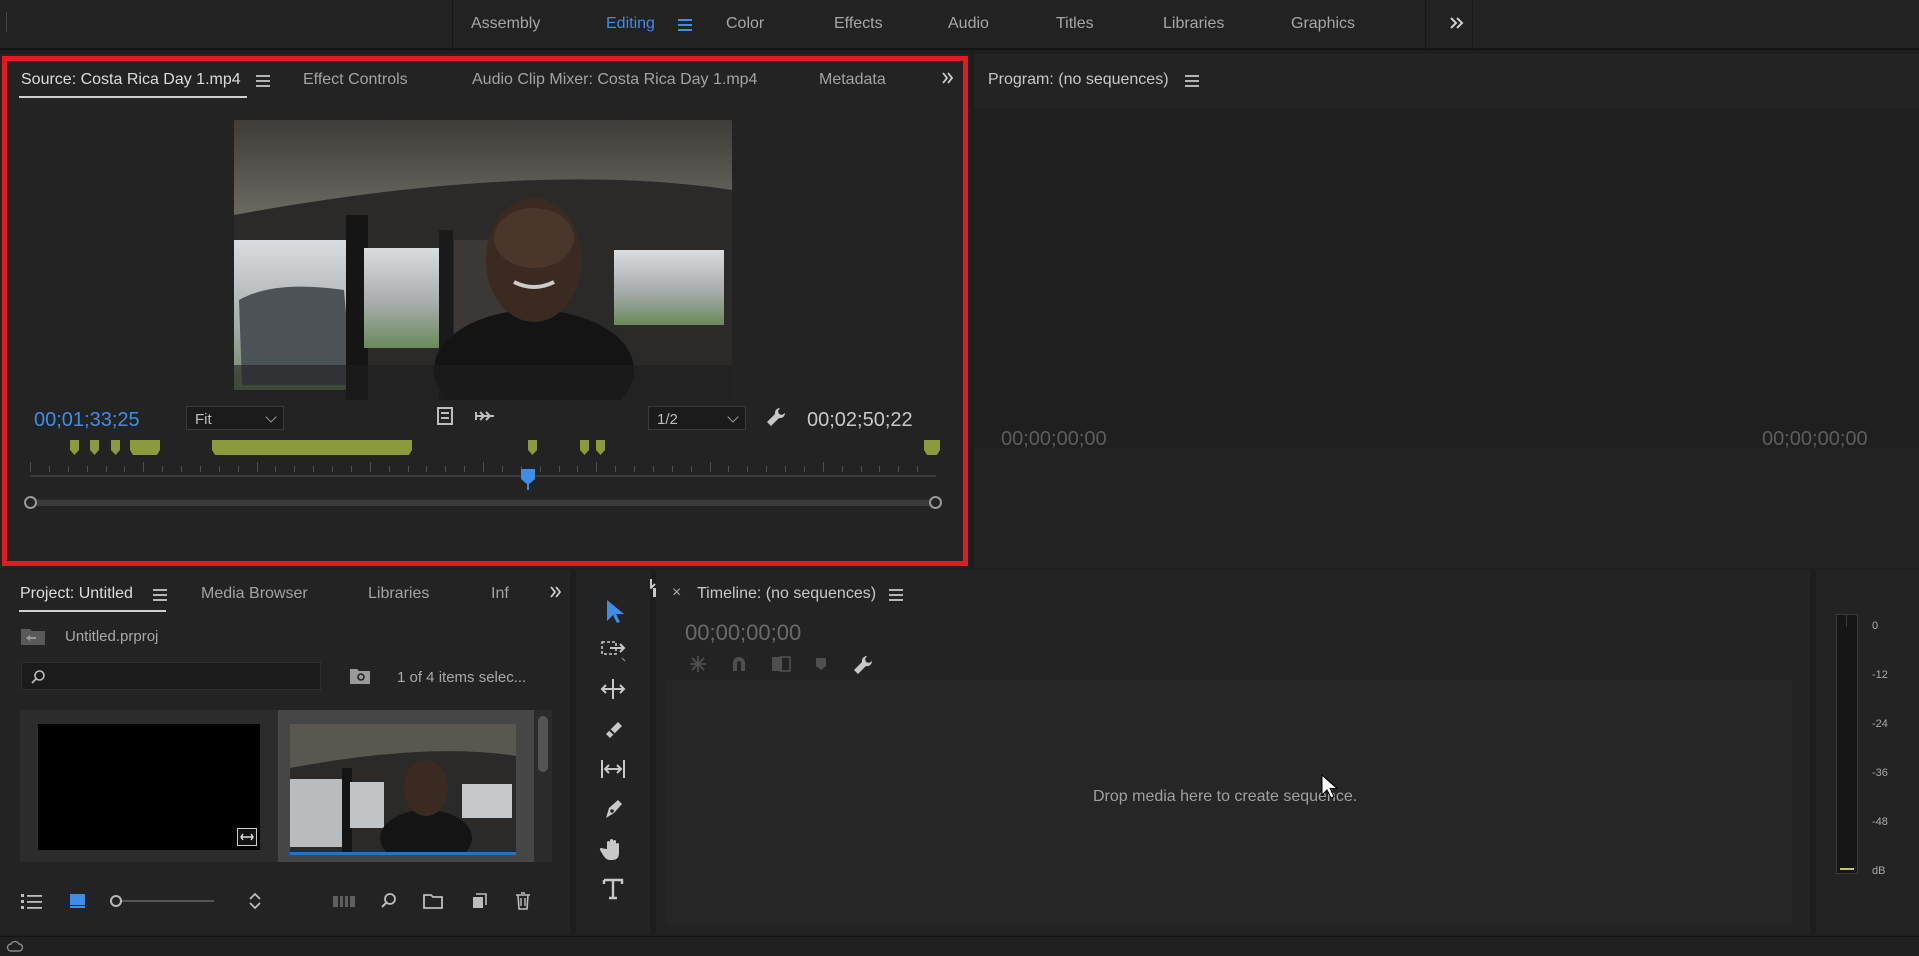  I want to click on add-marker-icon, so click(821, 664).